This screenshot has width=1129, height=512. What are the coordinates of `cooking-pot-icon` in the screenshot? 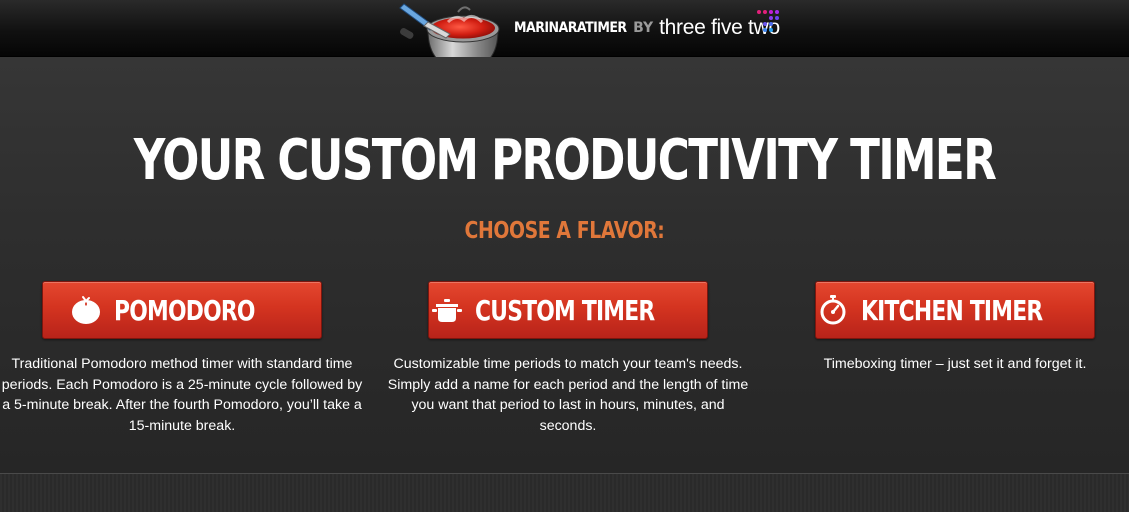 It's located at (446, 310).